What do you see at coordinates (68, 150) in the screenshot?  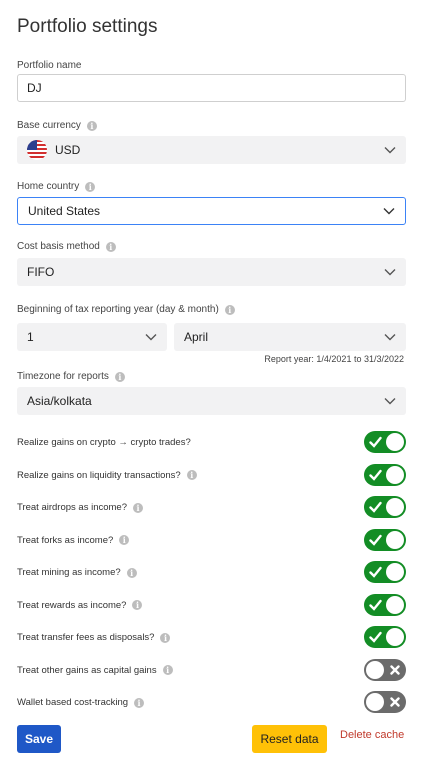 I see `base-currency-value: USD` at bounding box center [68, 150].